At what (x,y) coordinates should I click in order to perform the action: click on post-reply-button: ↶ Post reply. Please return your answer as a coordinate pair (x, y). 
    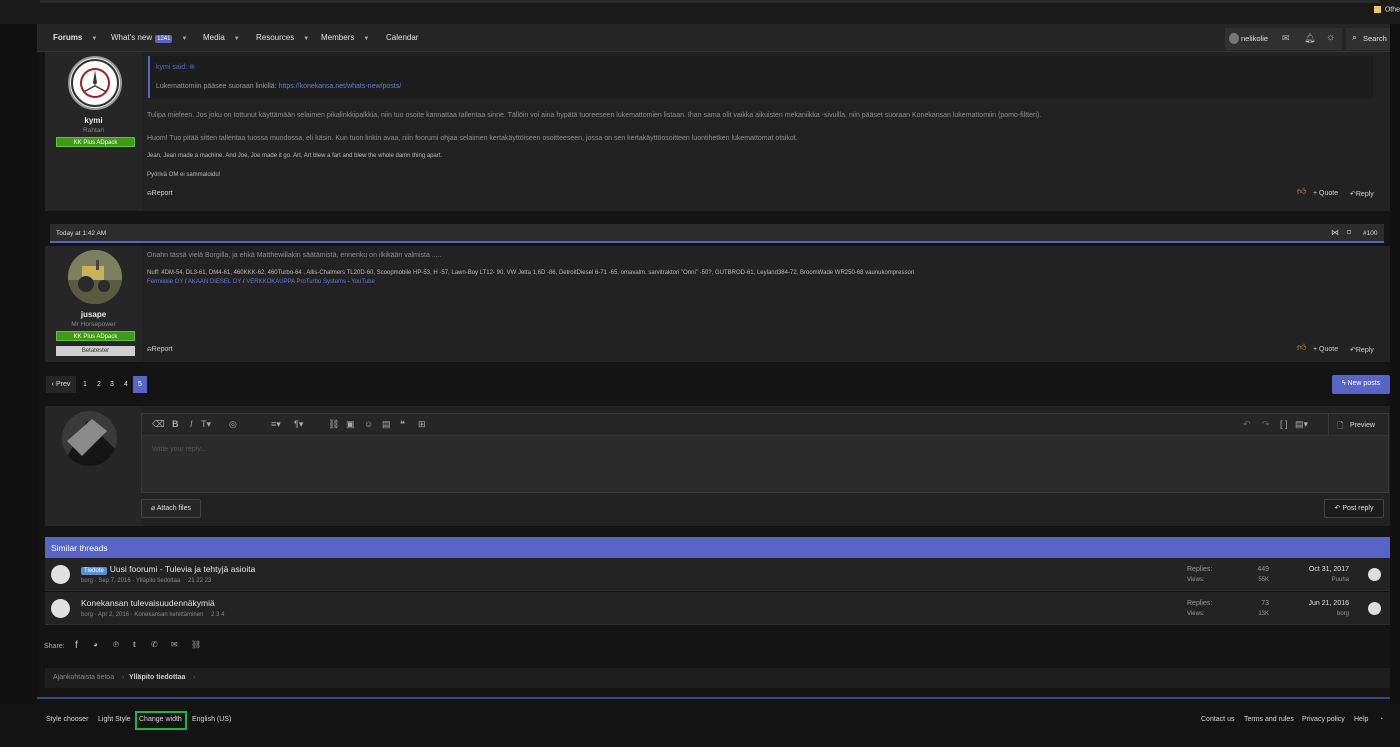
    Looking at the image, I should click on (1354, 508).